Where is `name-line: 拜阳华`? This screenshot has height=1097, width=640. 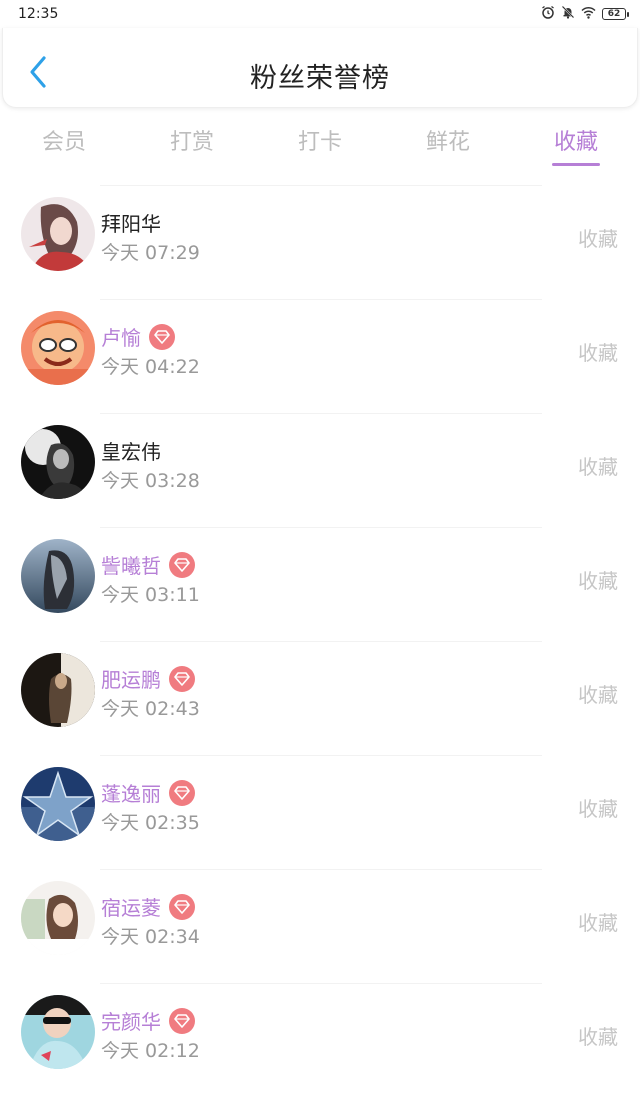 name-line: 拜阳华 is located at coordinates (131, 222).